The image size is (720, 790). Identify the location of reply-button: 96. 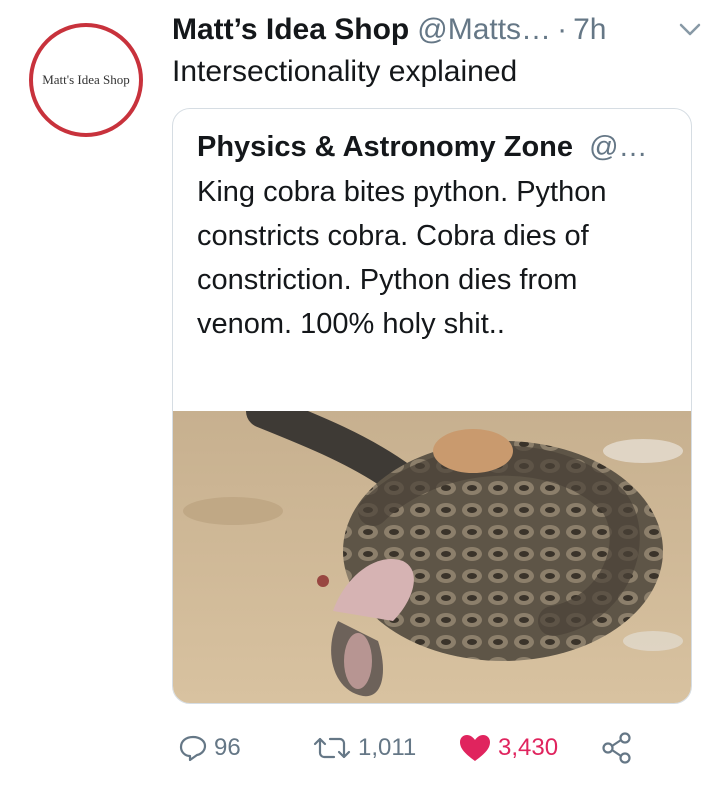
(209, 748).